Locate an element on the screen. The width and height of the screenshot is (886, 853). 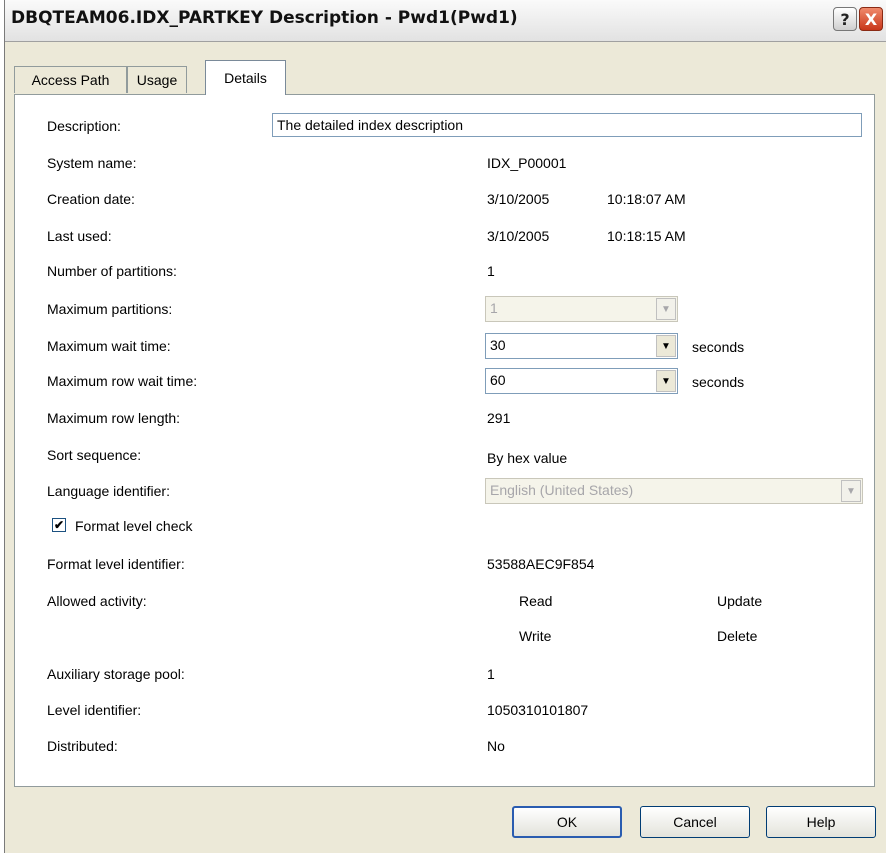
maximum-wait-time-label: Maximum wait time: is located at coordinates (109, 346).